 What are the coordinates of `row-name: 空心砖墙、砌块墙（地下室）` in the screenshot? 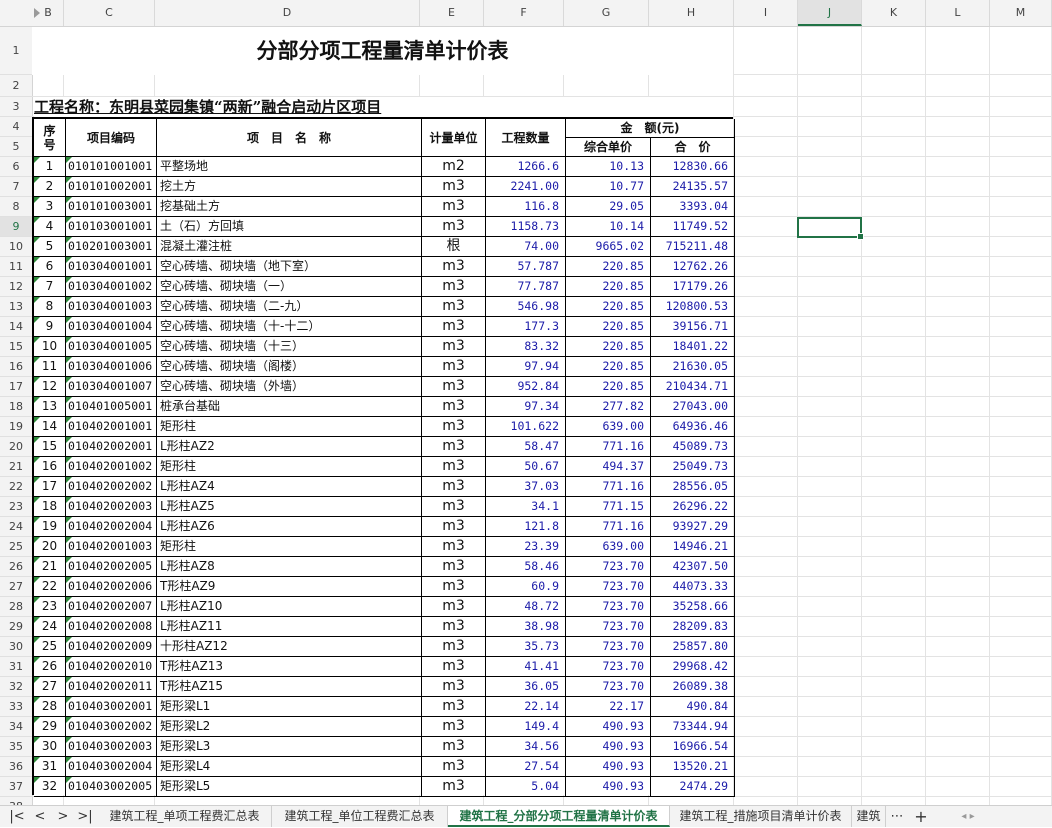 It's located at (289, 267).